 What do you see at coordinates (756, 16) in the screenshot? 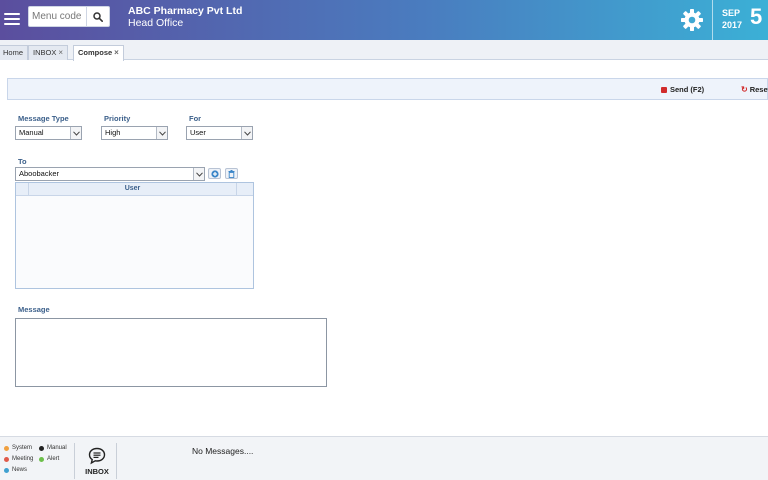
I see `date-day: 5` at bounding box center [756, 16].